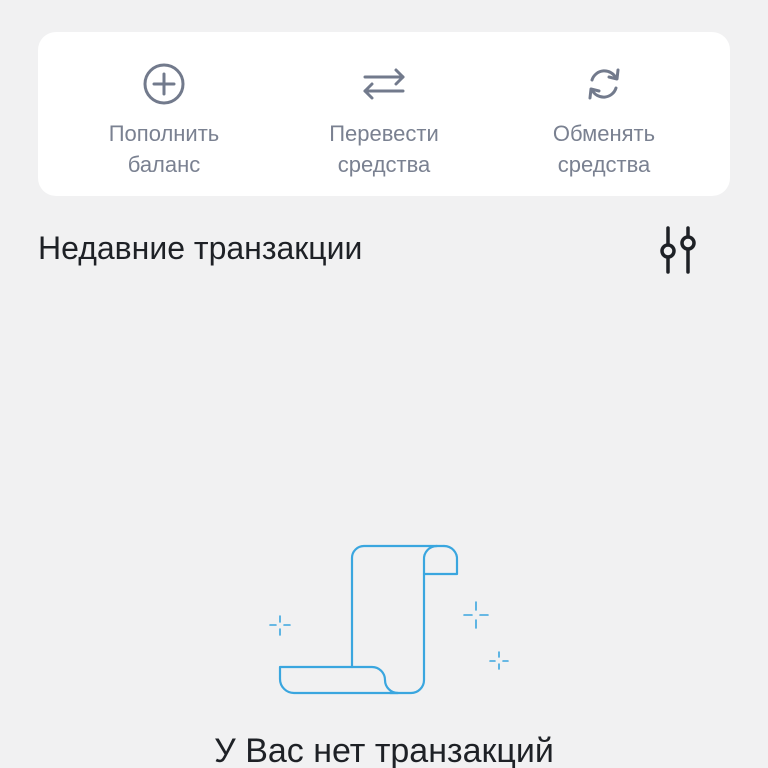 This screenshot has height=768, width=768. I want to click on top-up-balance-button: Пополнить баланс, so click(164, 114).